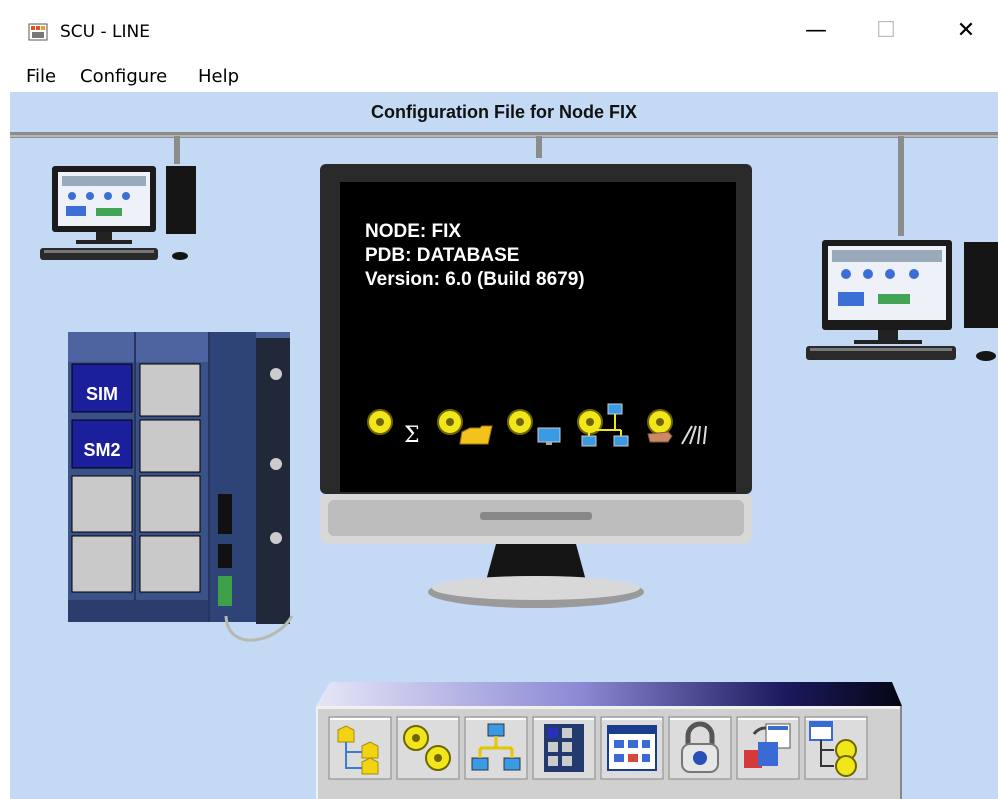 The width and height of the screenshot is (998, 799). Describe the element at coordinates (475, 279) in the screenshot. I see `version-text: Version: 6.0 (Build 8679)` at that location.